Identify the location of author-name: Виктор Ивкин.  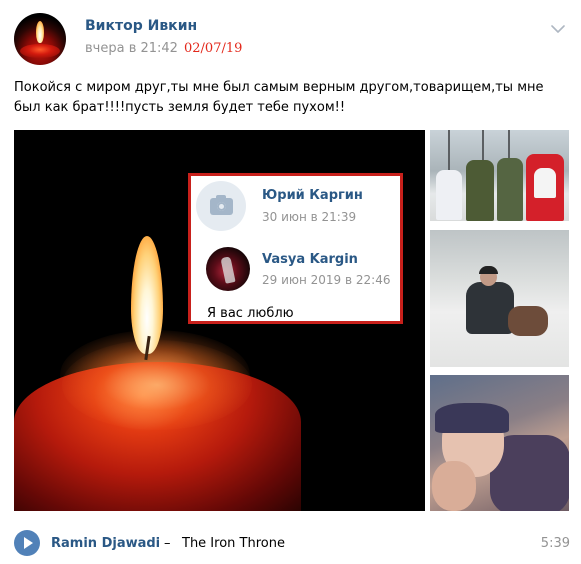
(141, 26).